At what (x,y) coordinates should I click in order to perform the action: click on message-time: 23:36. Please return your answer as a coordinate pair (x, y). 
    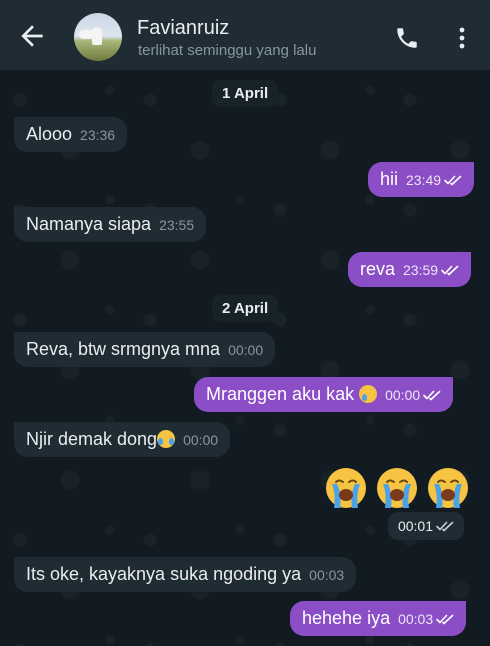
    Looking at the image, I should click on (98, 135).